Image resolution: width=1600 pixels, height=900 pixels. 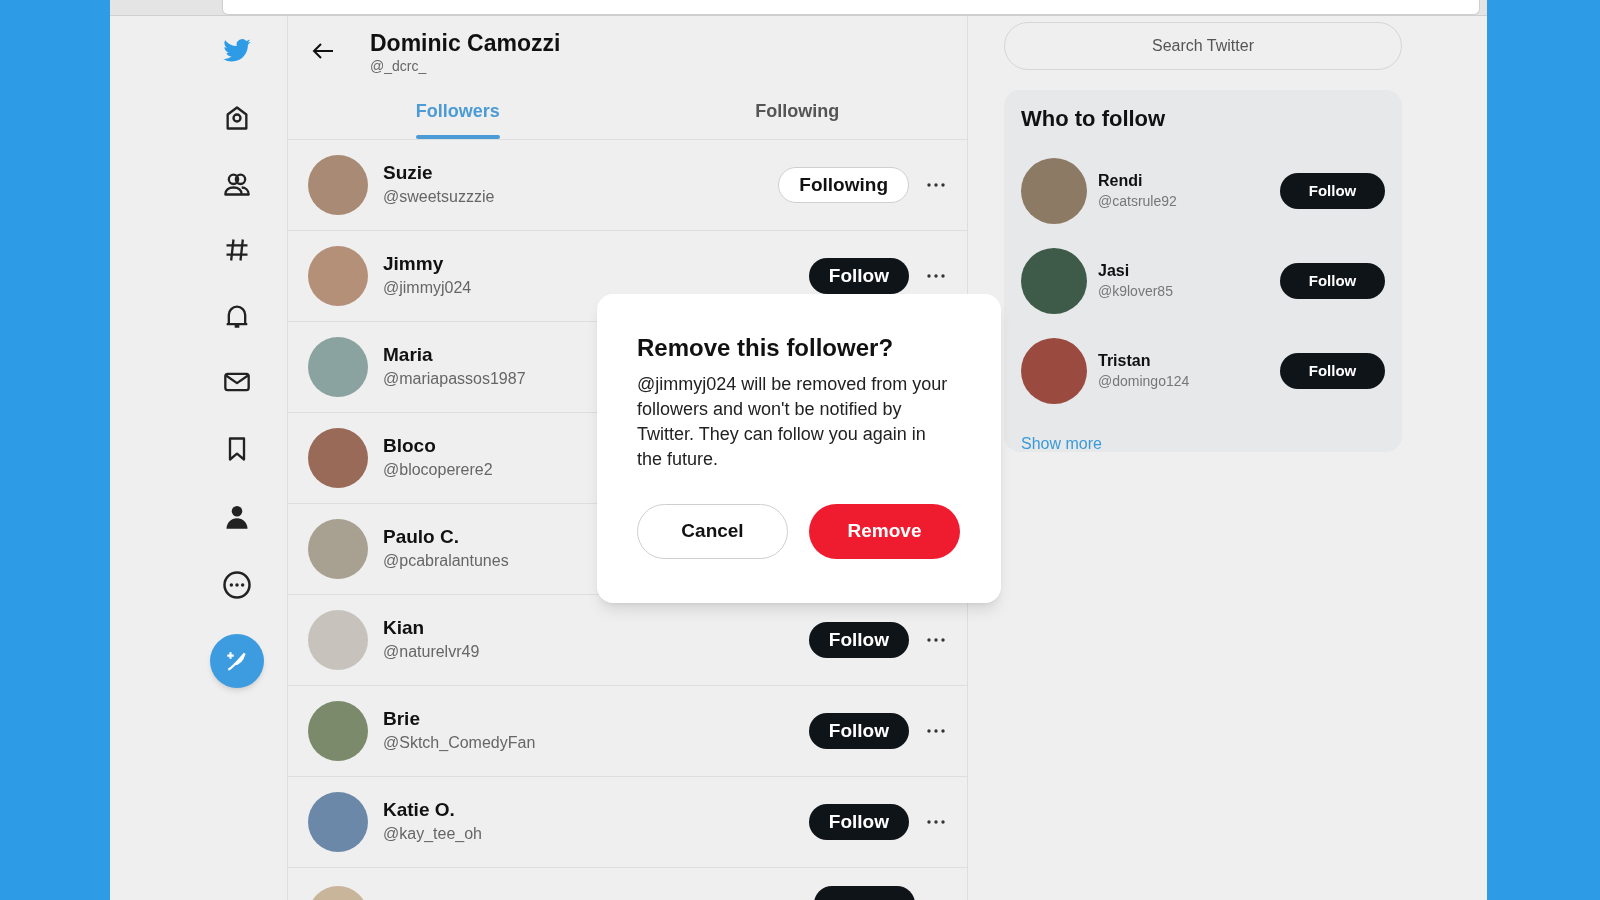 What do you see at coordinates (421, 537) in the screenshot?
I see `user-name: Paulo C.` at bounding box center [421, 537].